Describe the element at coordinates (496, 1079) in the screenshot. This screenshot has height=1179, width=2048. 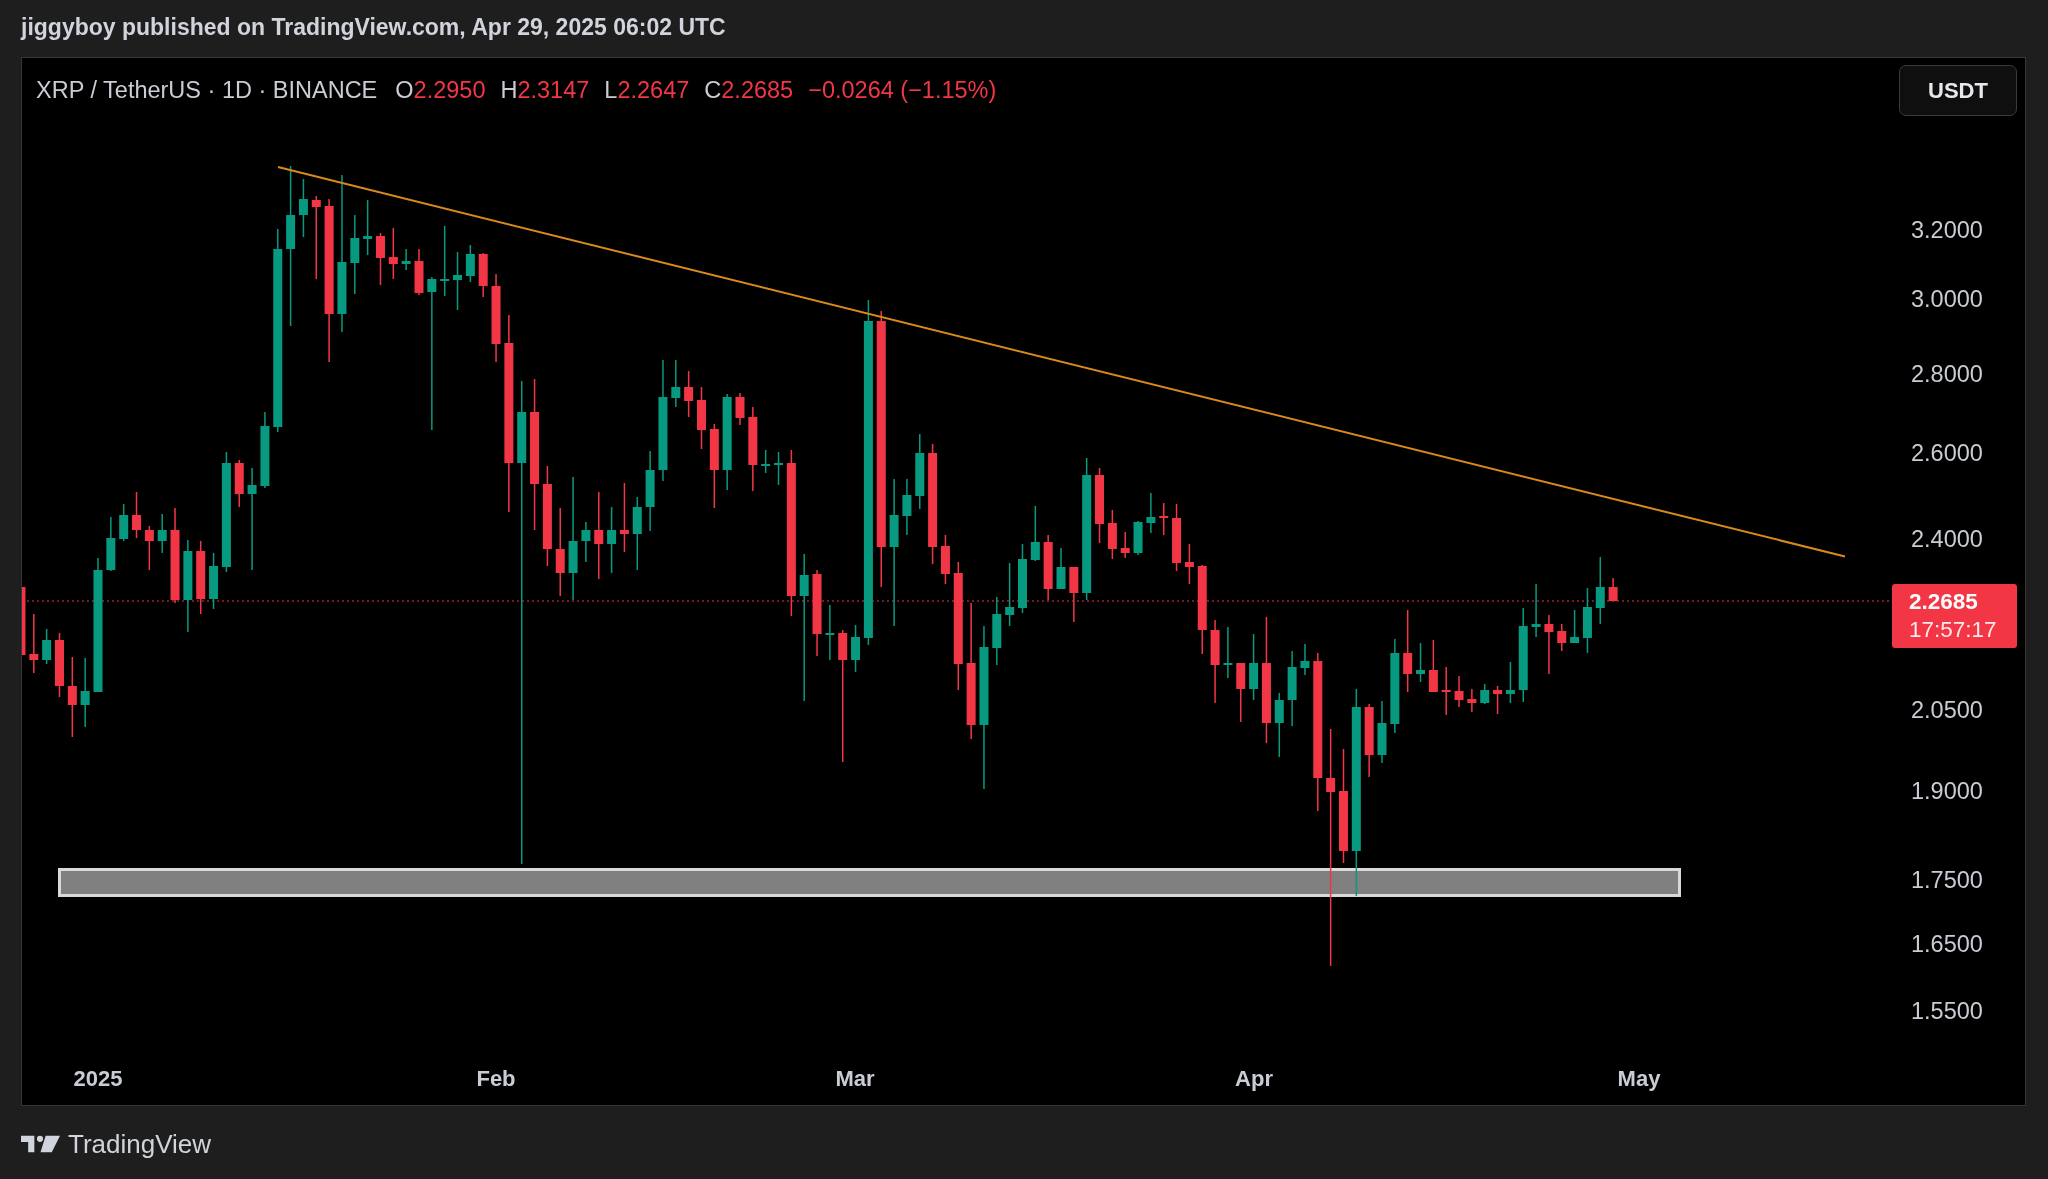
I see `time-label: Feb` at that location.